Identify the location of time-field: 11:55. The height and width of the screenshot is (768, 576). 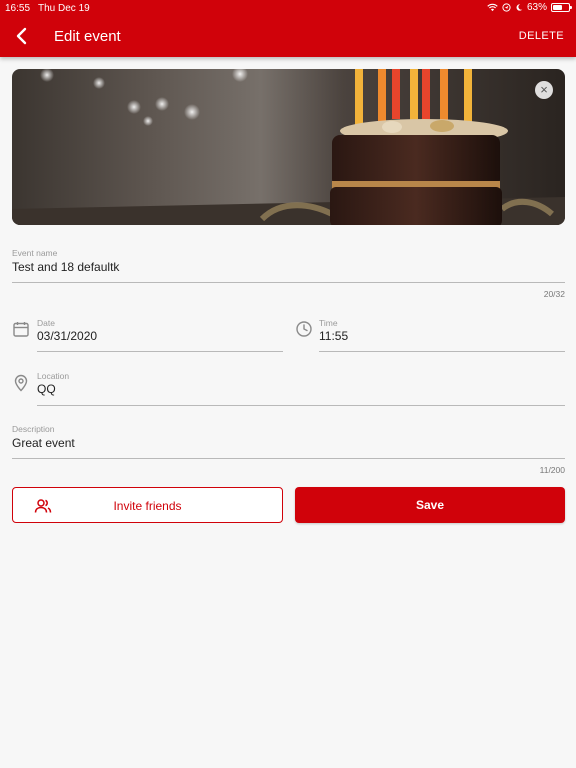
(333, 336).